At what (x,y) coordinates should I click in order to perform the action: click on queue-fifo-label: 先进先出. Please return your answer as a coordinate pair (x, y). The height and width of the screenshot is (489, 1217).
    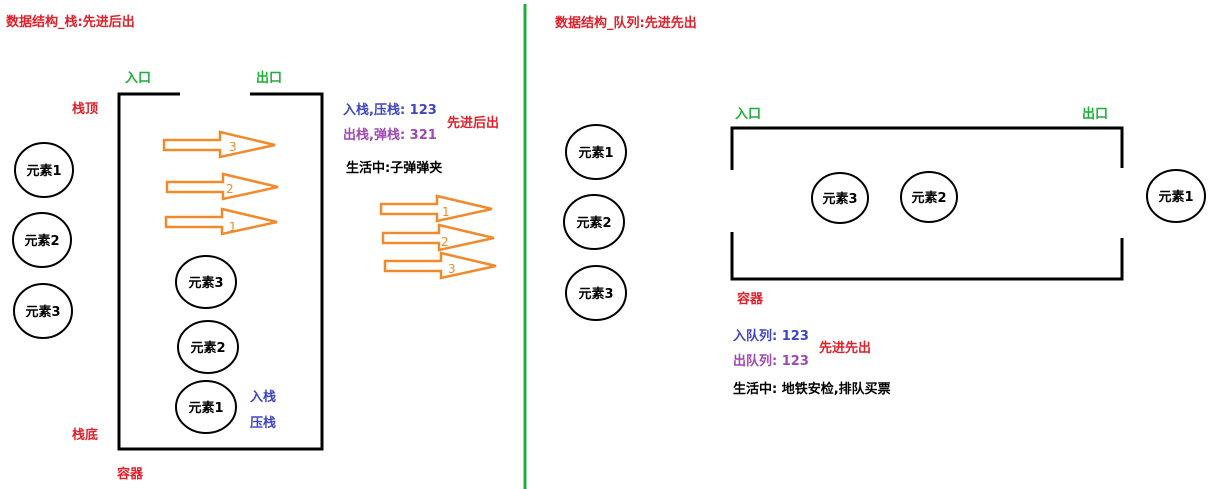
    Looking at the image, I should click on (845, 348).